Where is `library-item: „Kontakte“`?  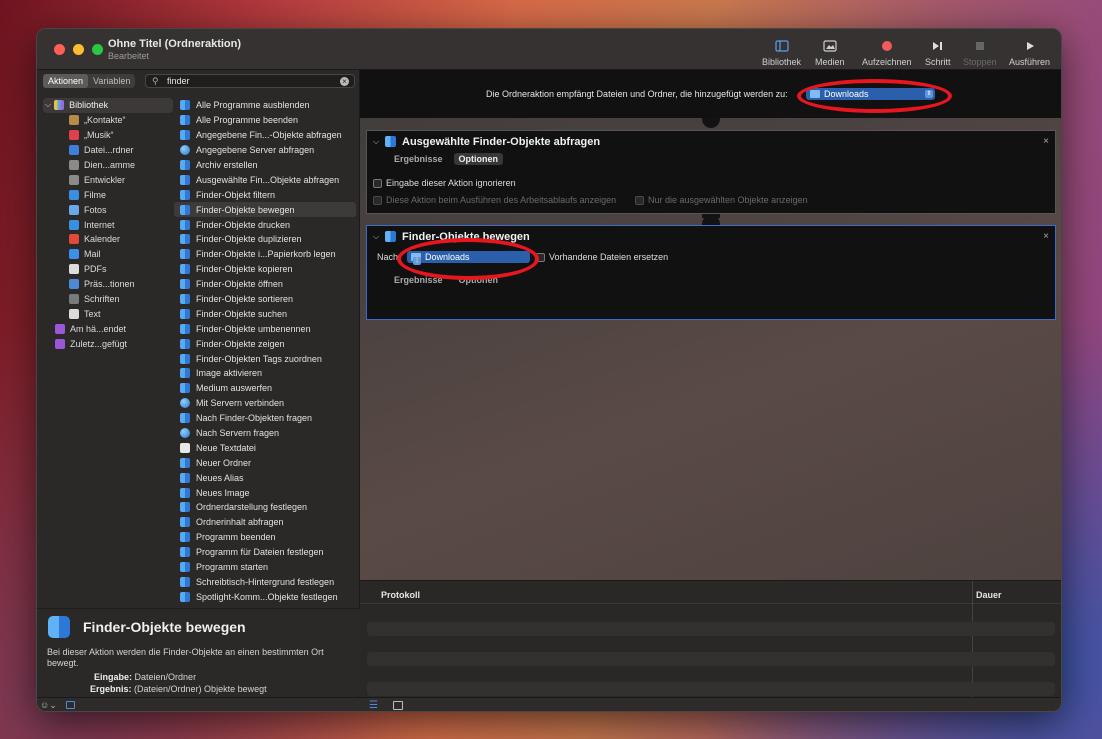
library-item: „Kontakte“ is located at coordinates (108, 120).